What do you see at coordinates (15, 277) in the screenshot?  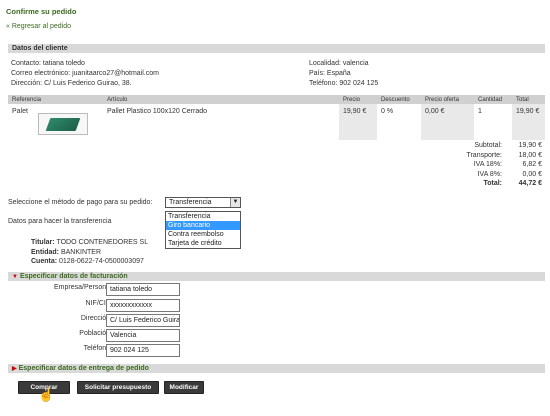 I see `triangle-down-icon: ▼` at bounding box center [15, 277].